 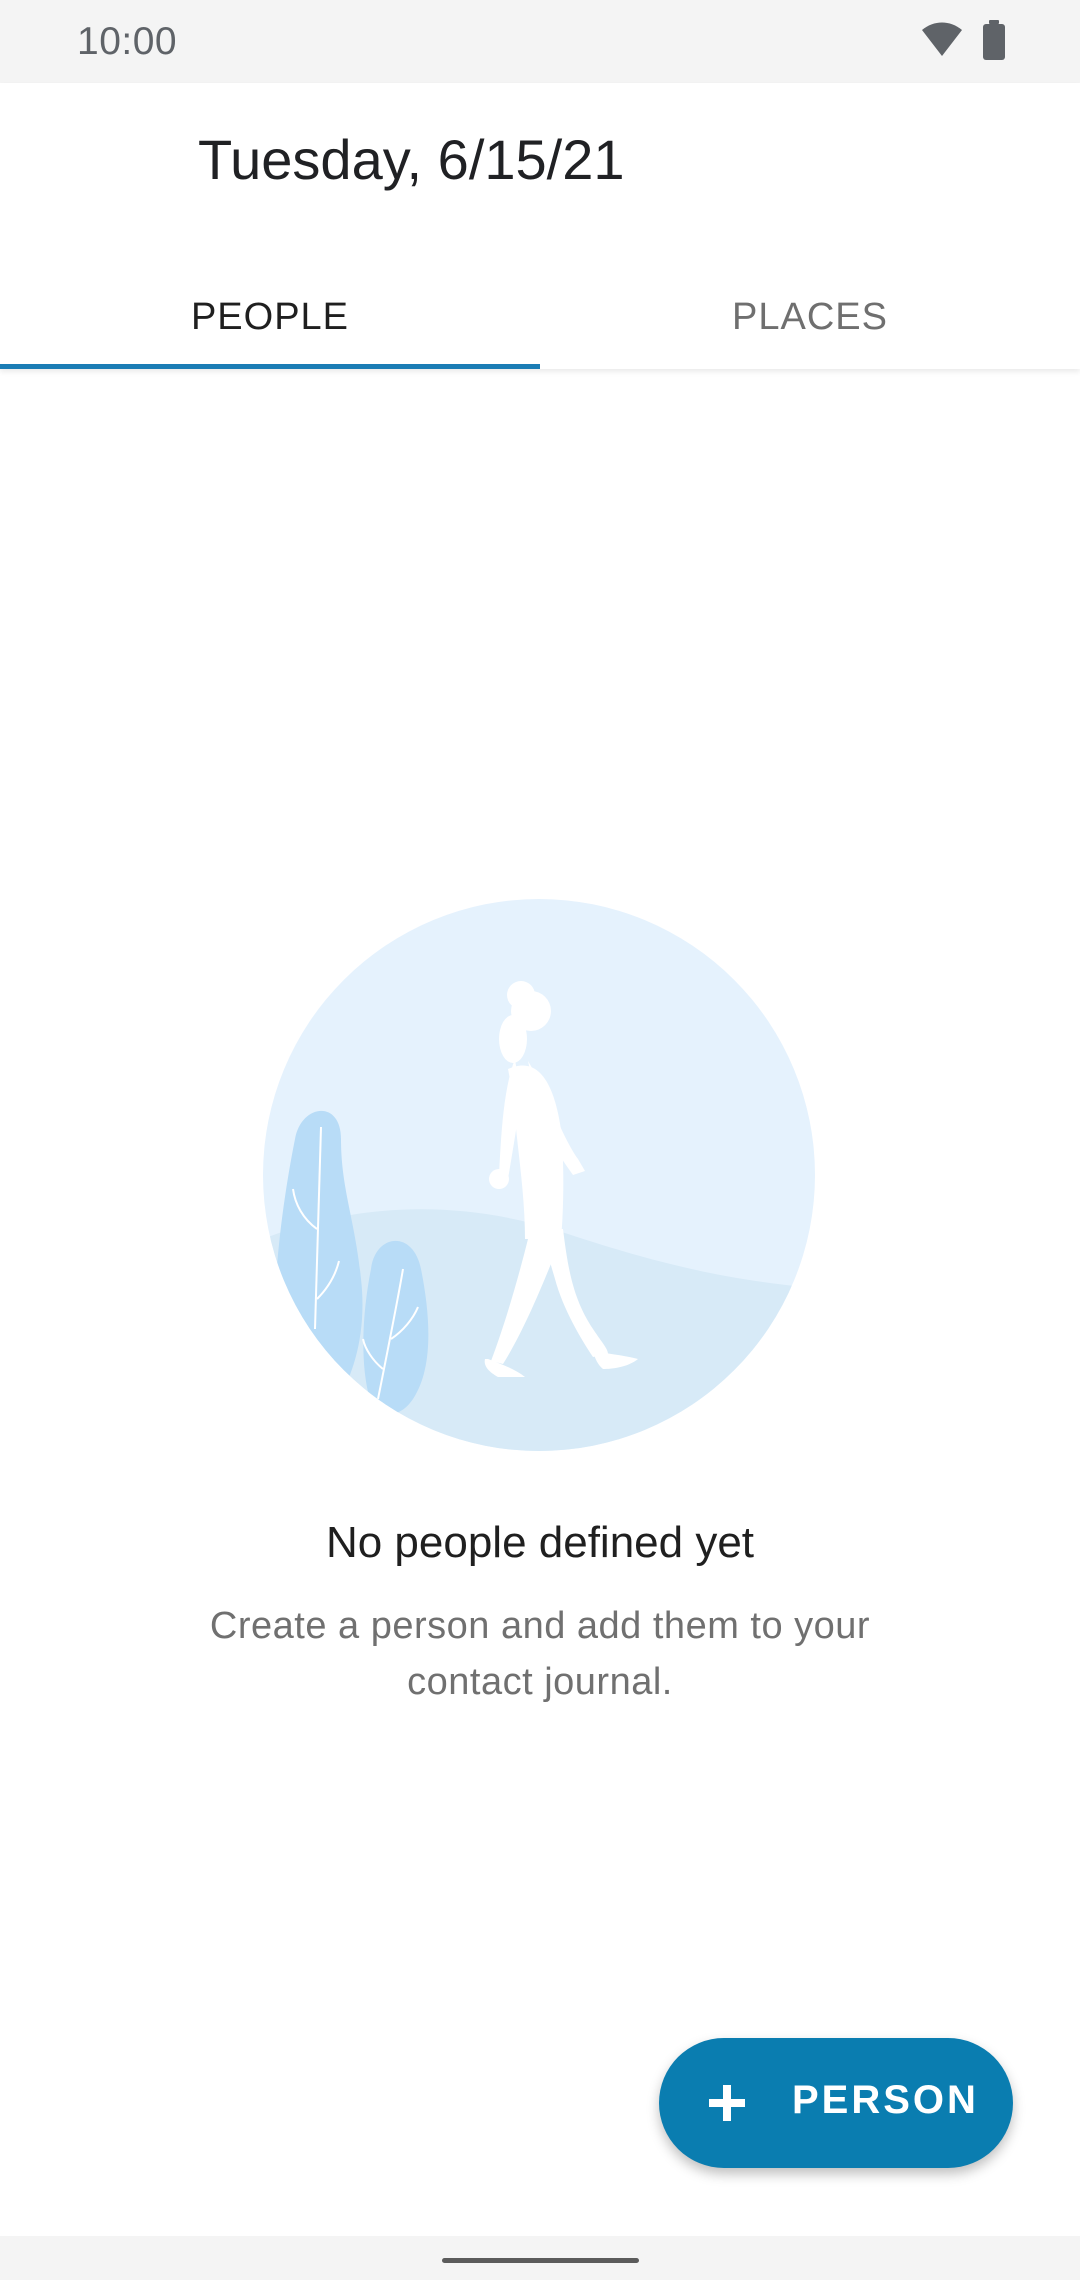 What do you see at coordinates (127, 41) in the screenshot?
I see `status-time: 10:00` at bounding box center [127, 41].